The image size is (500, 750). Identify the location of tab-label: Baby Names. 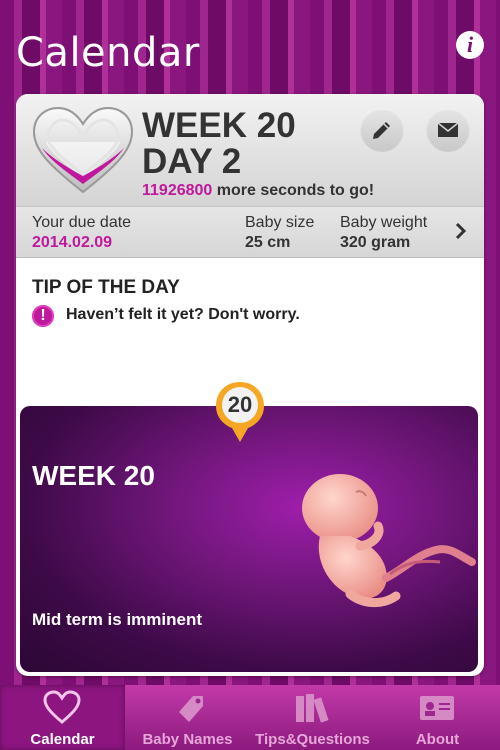
(187, 739).